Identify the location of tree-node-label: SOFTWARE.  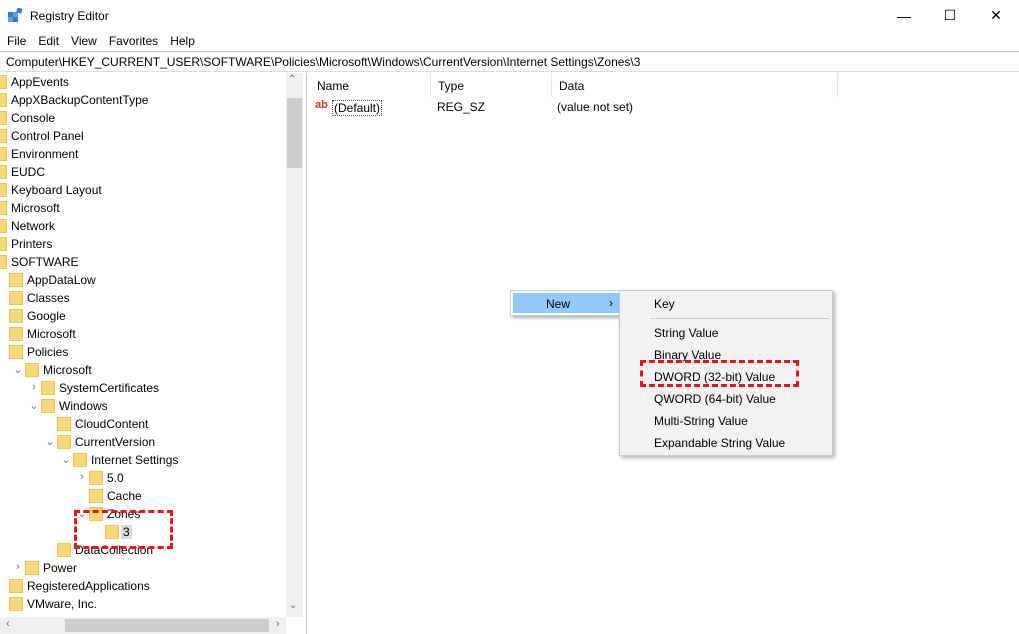
(45, 262).